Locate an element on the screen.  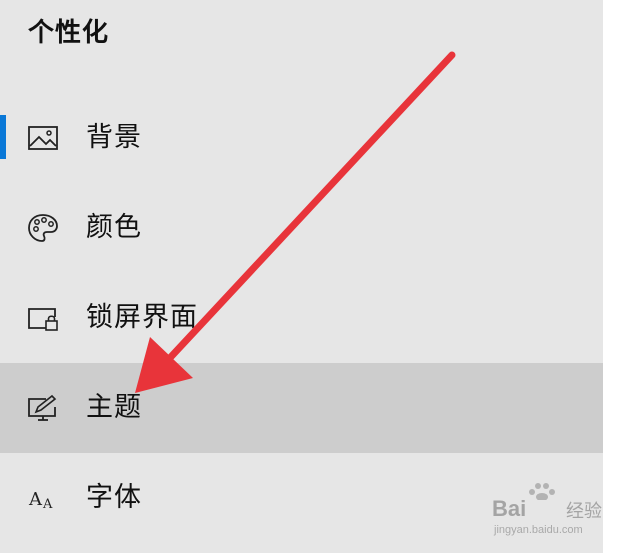
nav-item-label: 主题 is located at coordinates (114, 407).